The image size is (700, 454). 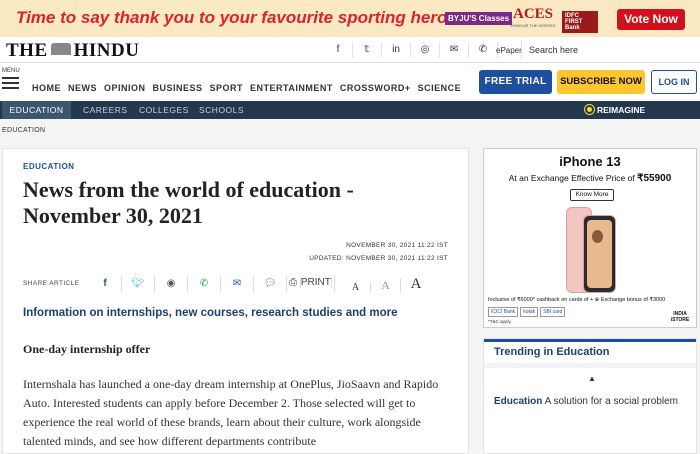 What do you see at coordinates (378, 258) in the screenshot?
I see `updated-date: UPDATED: NOVEMBER 30, 2021 11:22 IST` at bounding box center [378, 258].